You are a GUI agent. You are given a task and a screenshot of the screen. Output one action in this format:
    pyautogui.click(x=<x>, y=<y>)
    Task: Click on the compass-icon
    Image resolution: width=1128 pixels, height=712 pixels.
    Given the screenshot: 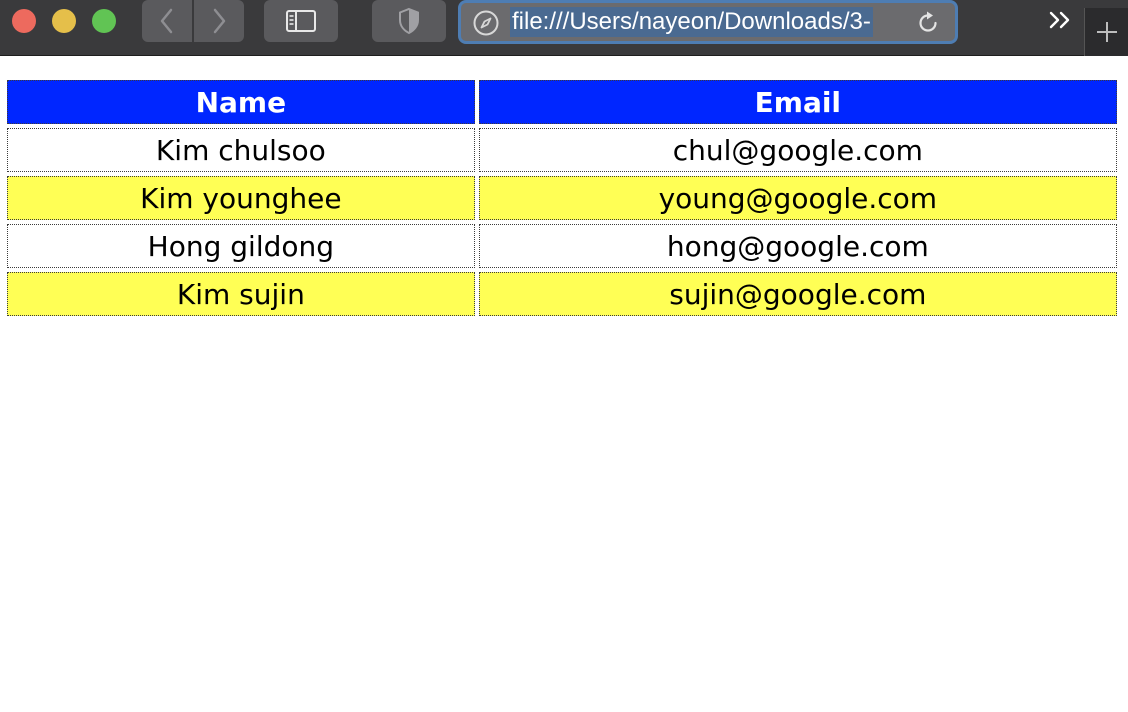 What is the action you would take?
    pyautogui.click(x=486, y=23)
    